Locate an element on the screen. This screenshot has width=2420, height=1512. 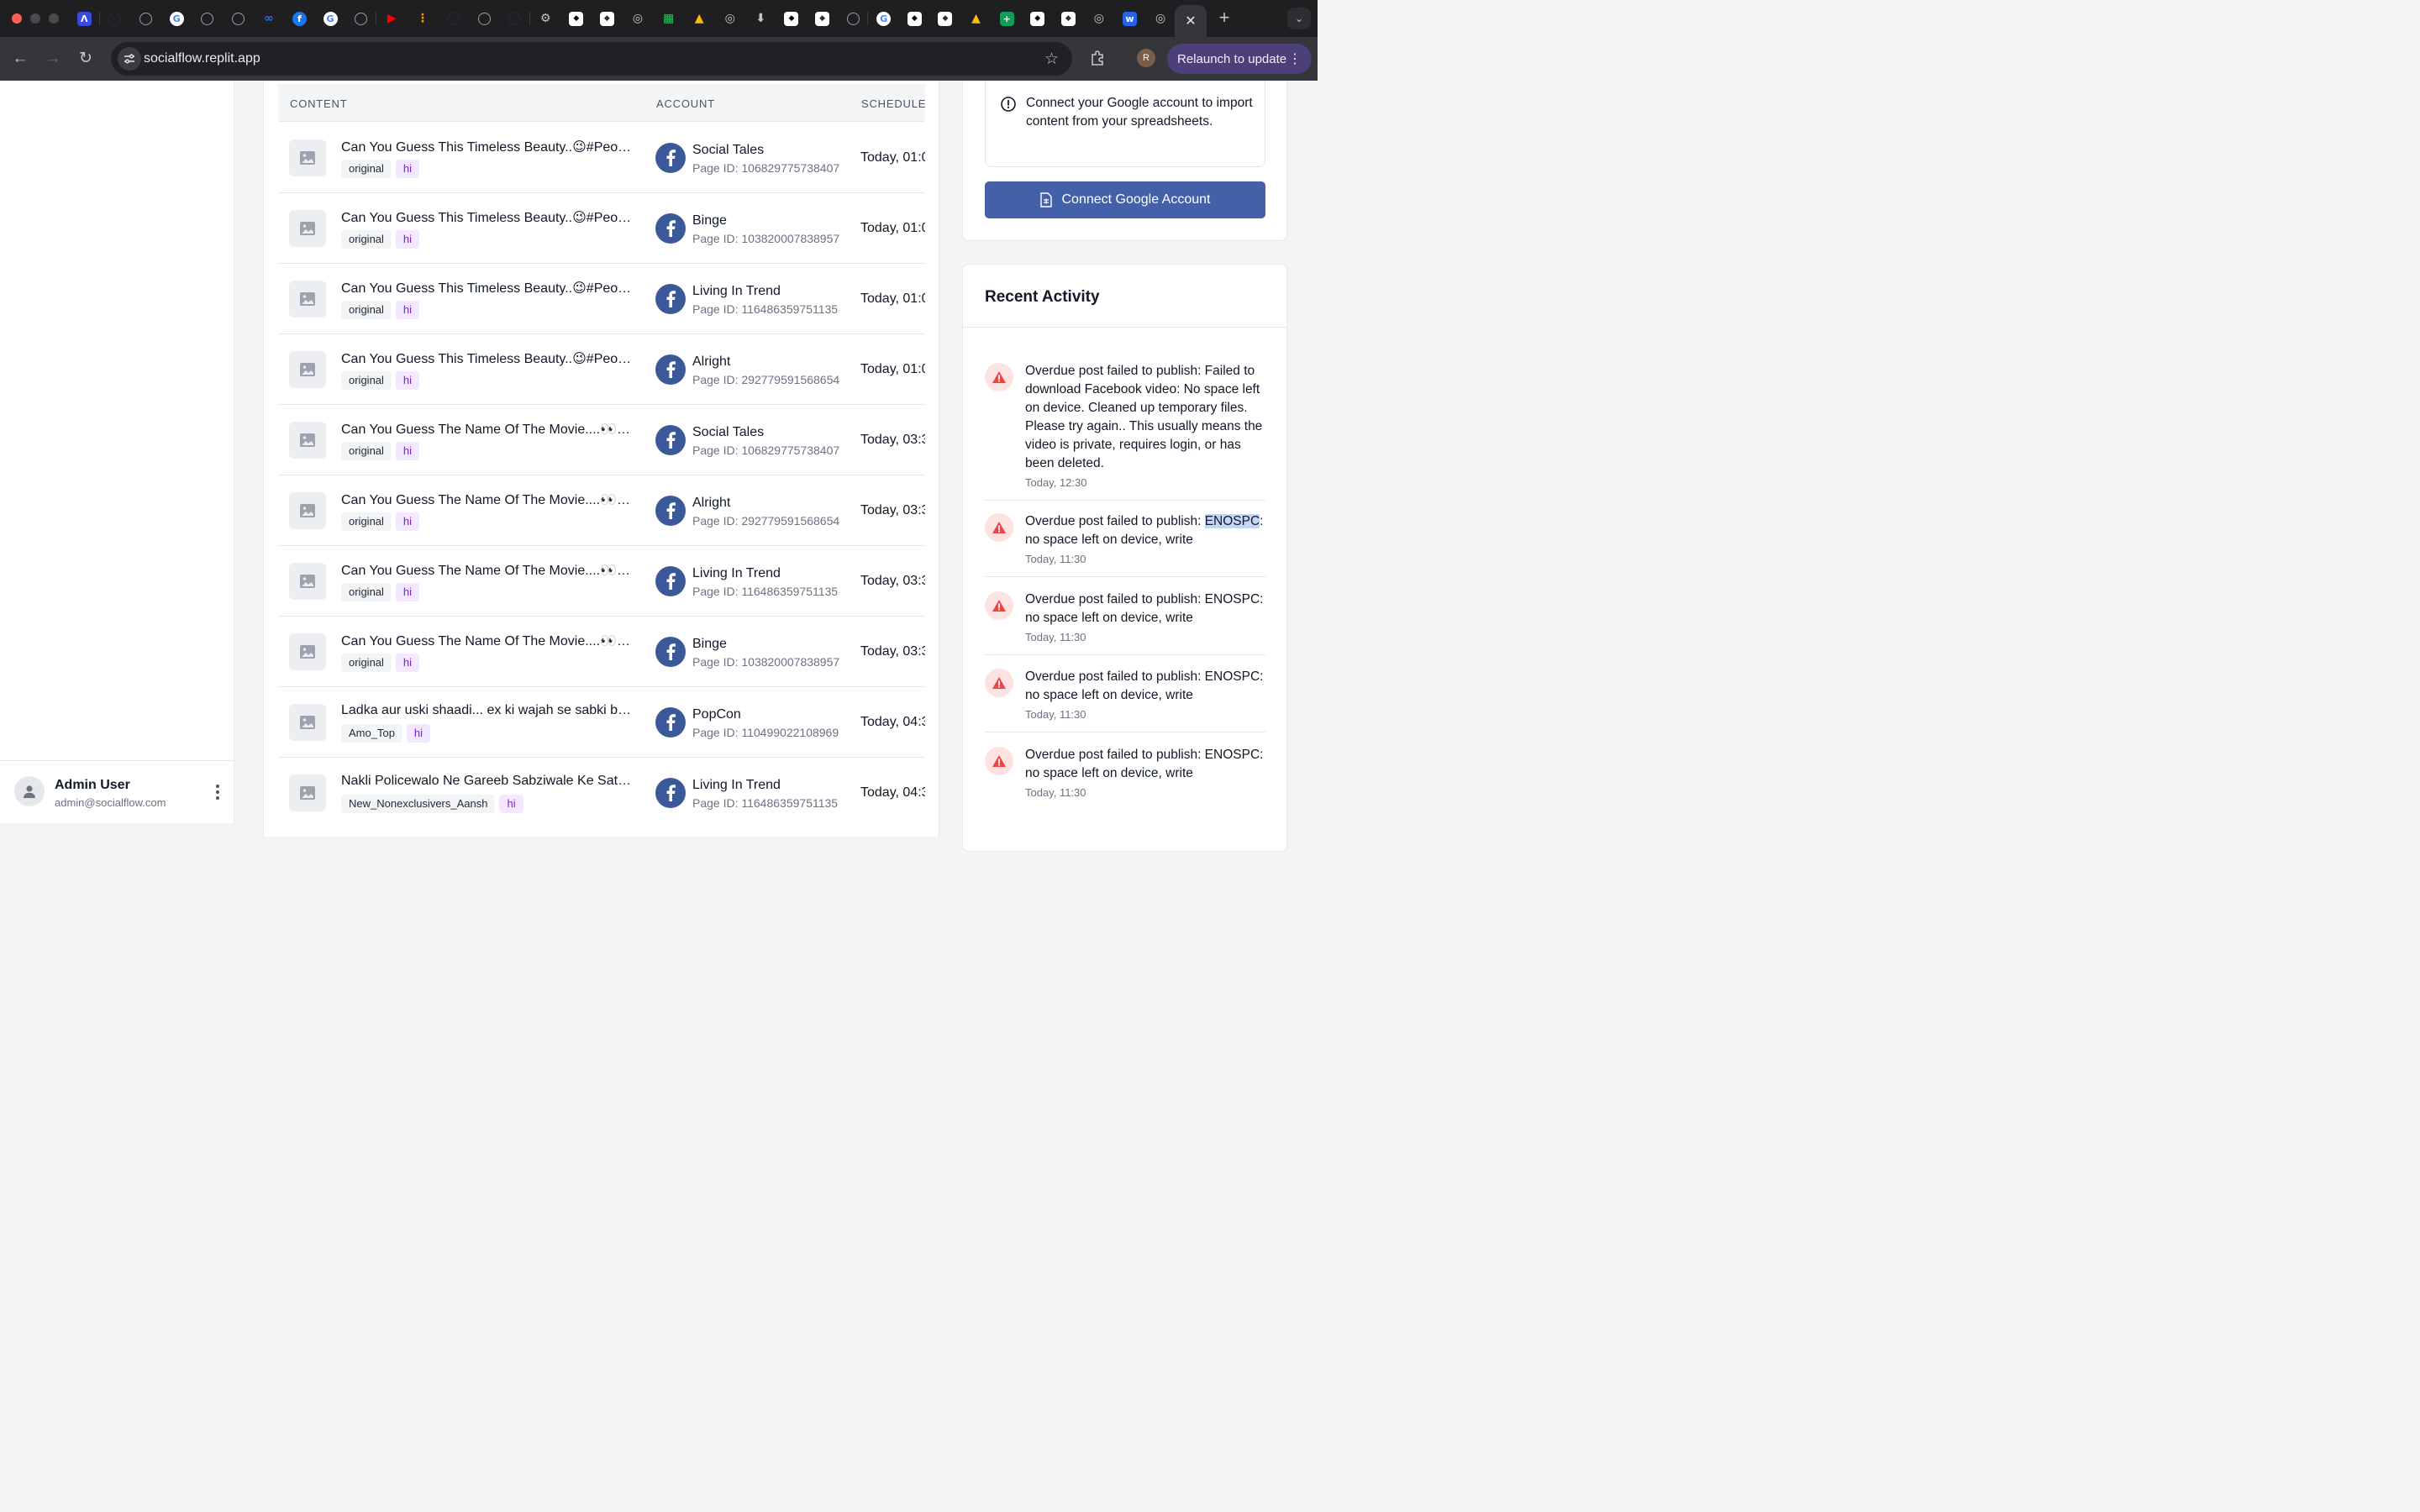
account-name: Social Tales is located at coordinates (728, 150).